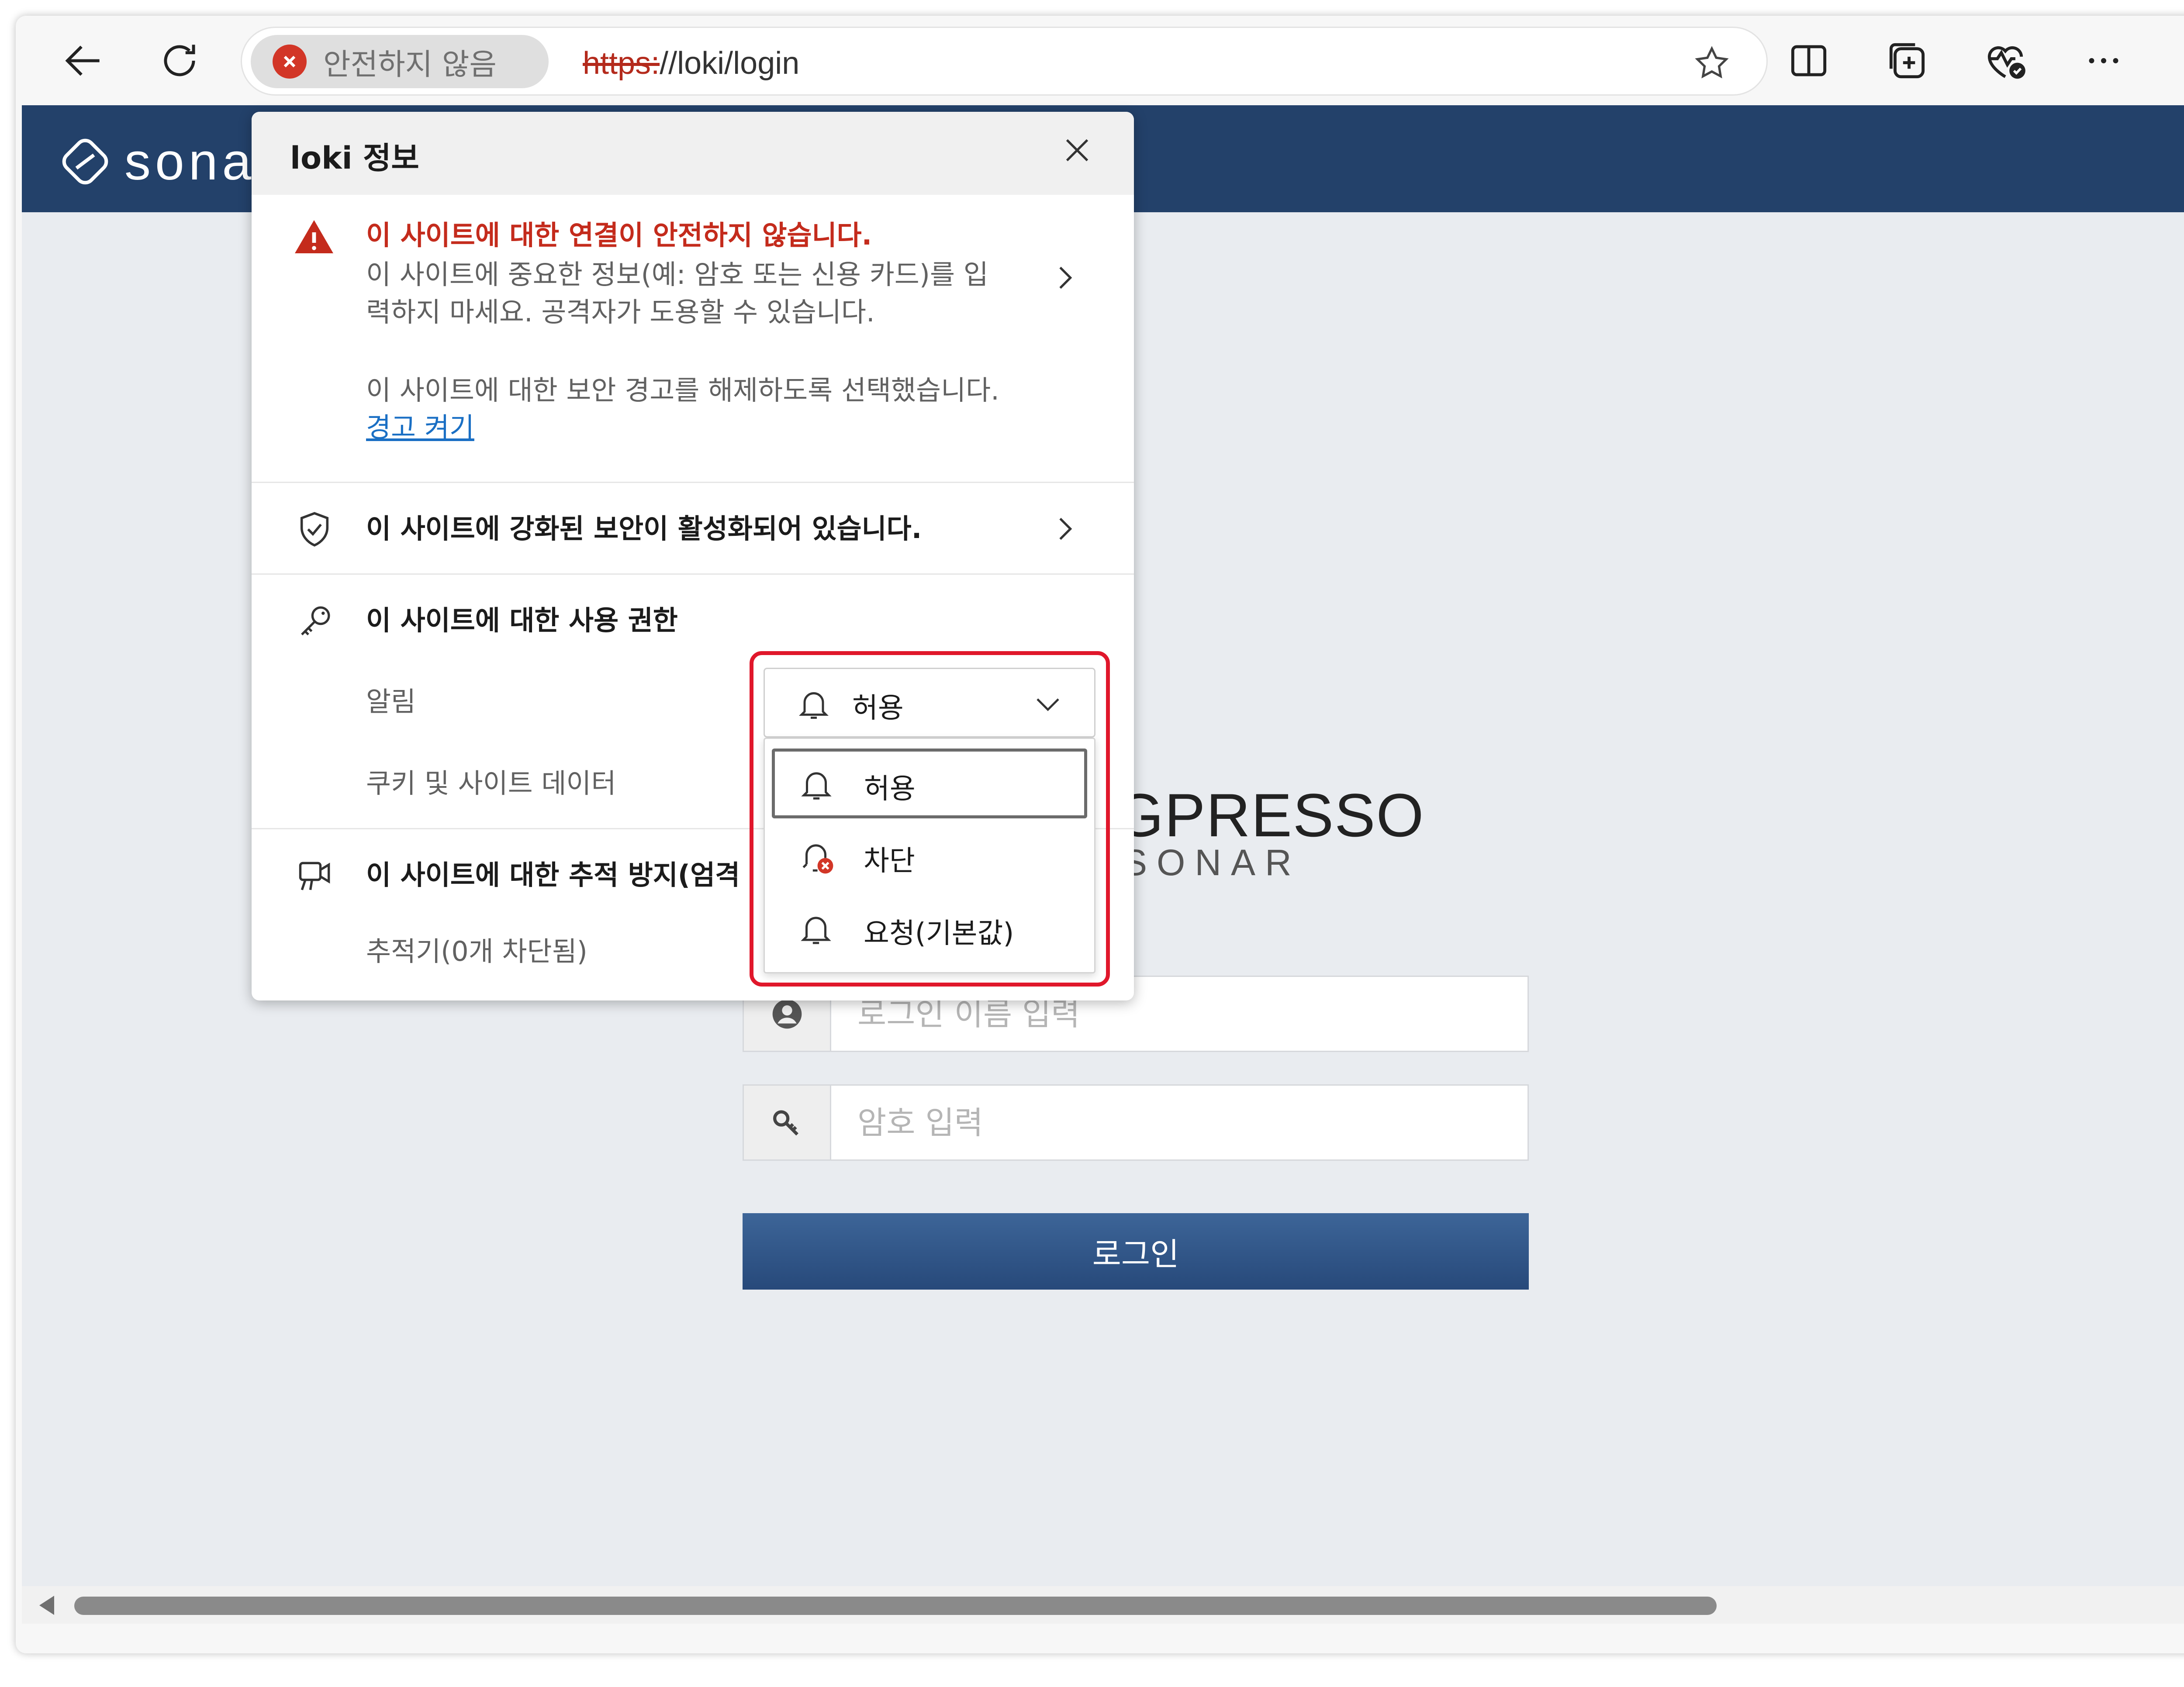 This screenshot has height=1687, width=2184. I want to click on trackers-label: 추적기(0개 차단됨), so click(477, 951).